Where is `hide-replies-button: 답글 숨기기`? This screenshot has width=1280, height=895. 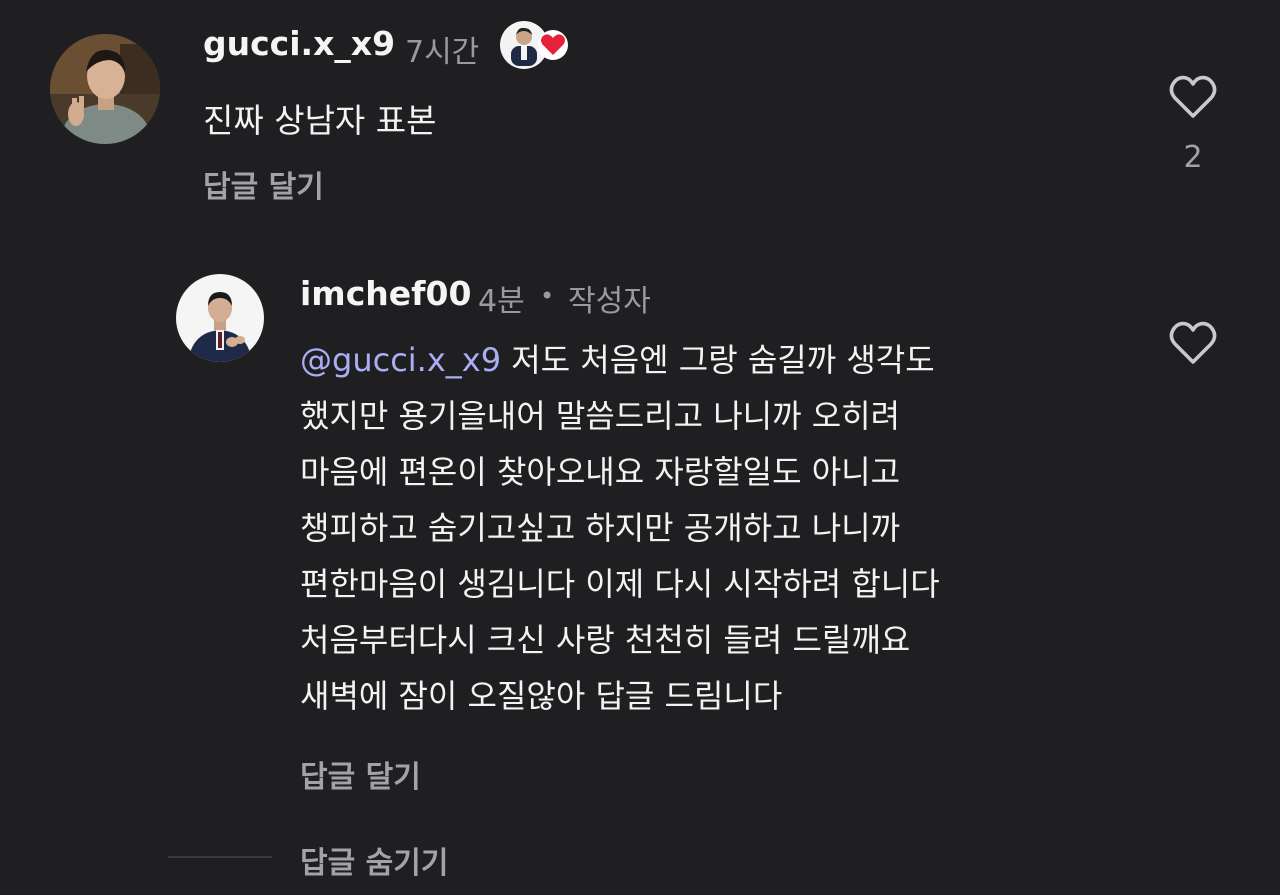
hide-replies-button: 답글 숨기기 is located at coordinates (374, 860).